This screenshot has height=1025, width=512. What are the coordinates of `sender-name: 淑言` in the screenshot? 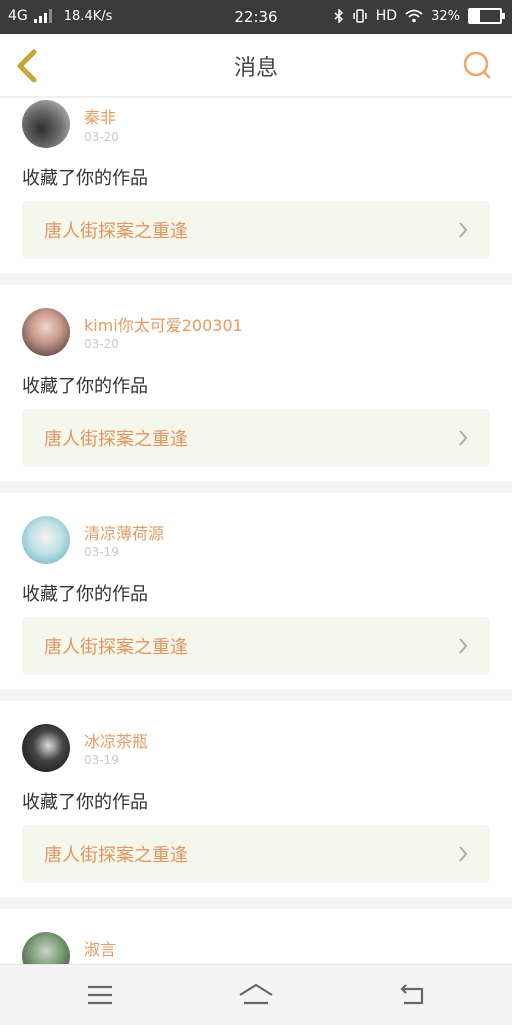 It's located at (100, 948).